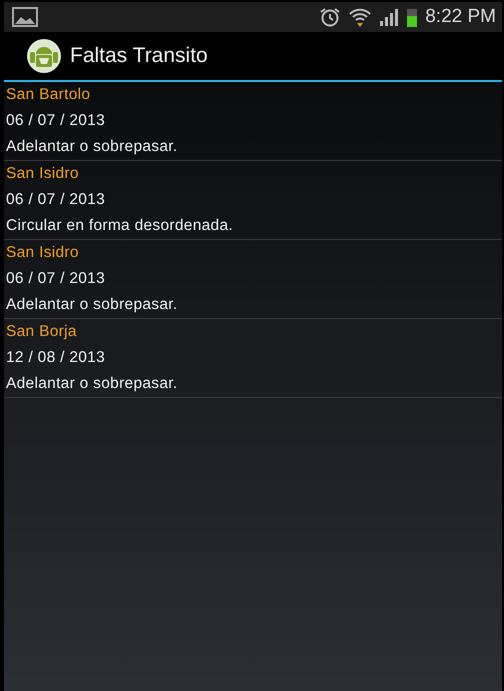  Describe the element at coordinates (253, 279) in the screenshot. I see `fine-list-item: San Isidro 06 / 07 / 2013 Adelantar o sobrepasar.` at that location.